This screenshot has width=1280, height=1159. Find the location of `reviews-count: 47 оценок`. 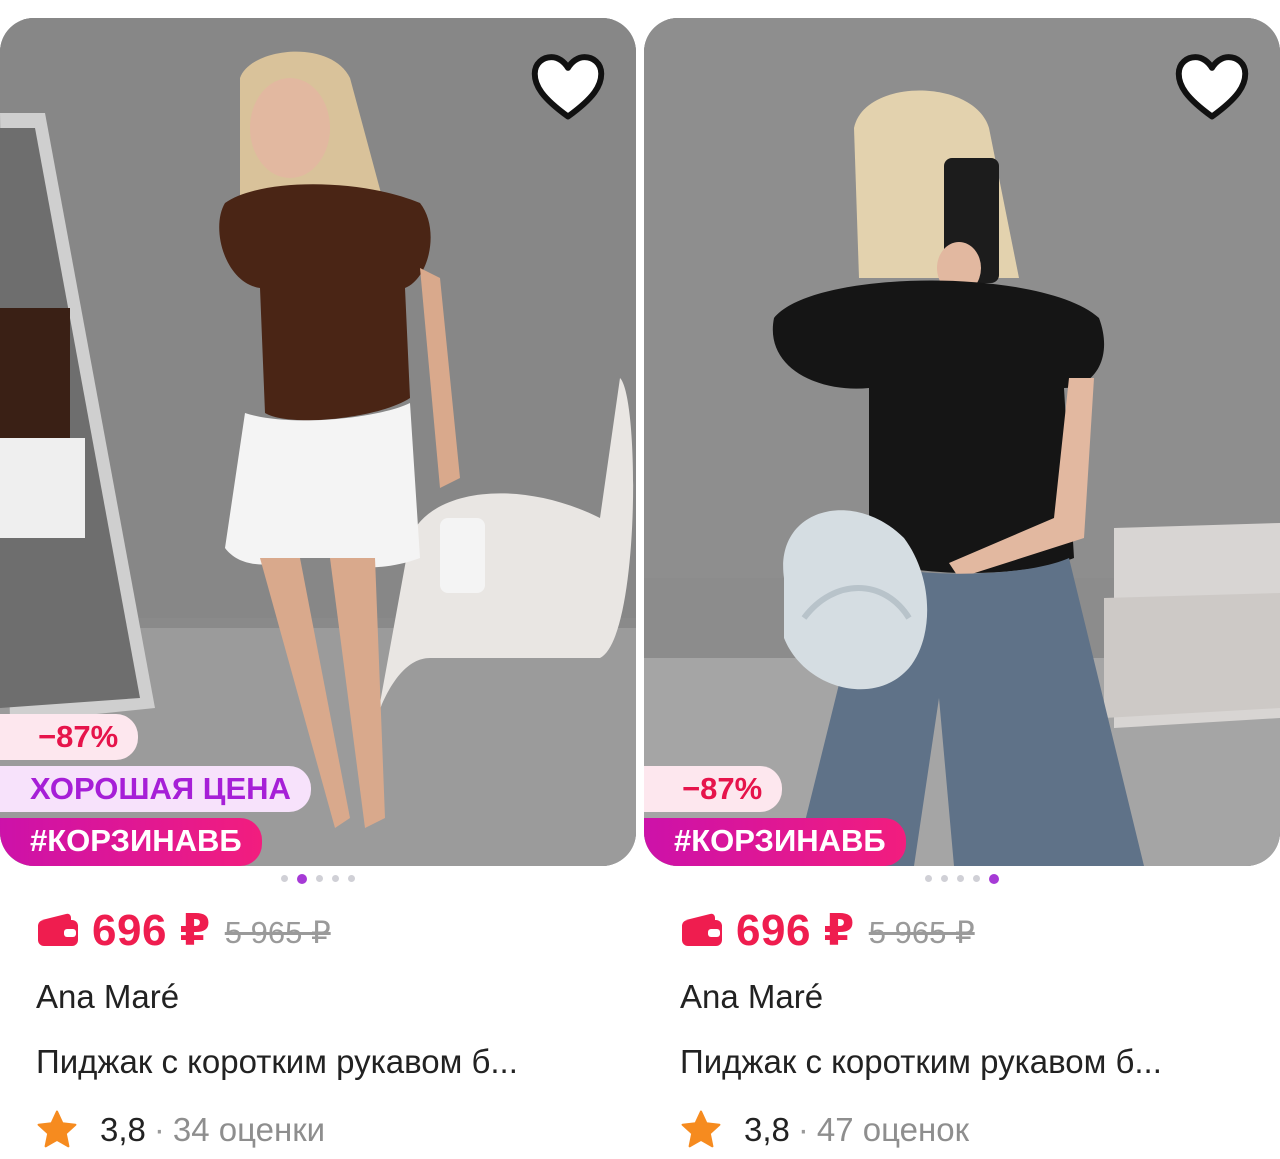

reviews-count: 47 оценок is located at coordinates (893, 1130).